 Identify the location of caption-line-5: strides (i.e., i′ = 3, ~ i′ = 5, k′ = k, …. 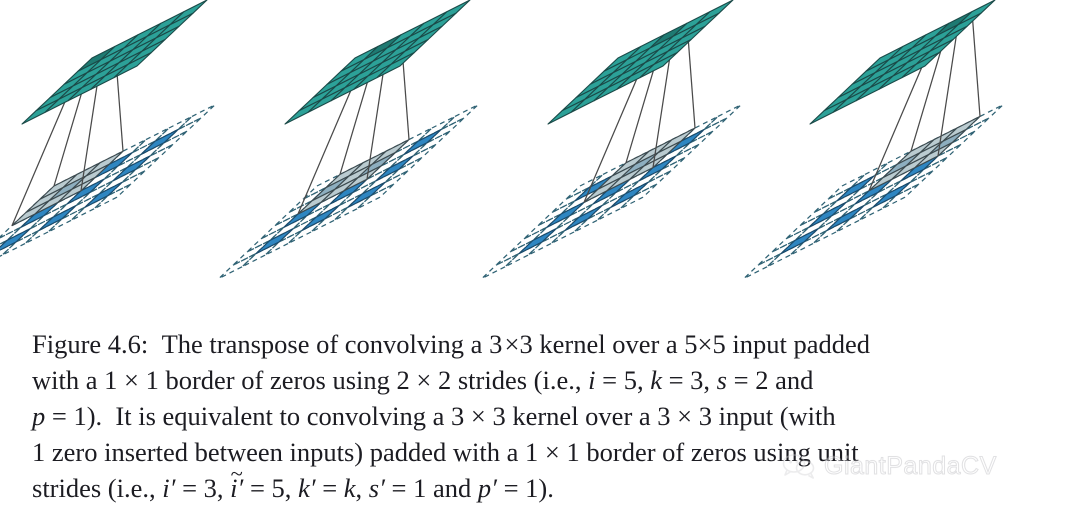
(541, 483).